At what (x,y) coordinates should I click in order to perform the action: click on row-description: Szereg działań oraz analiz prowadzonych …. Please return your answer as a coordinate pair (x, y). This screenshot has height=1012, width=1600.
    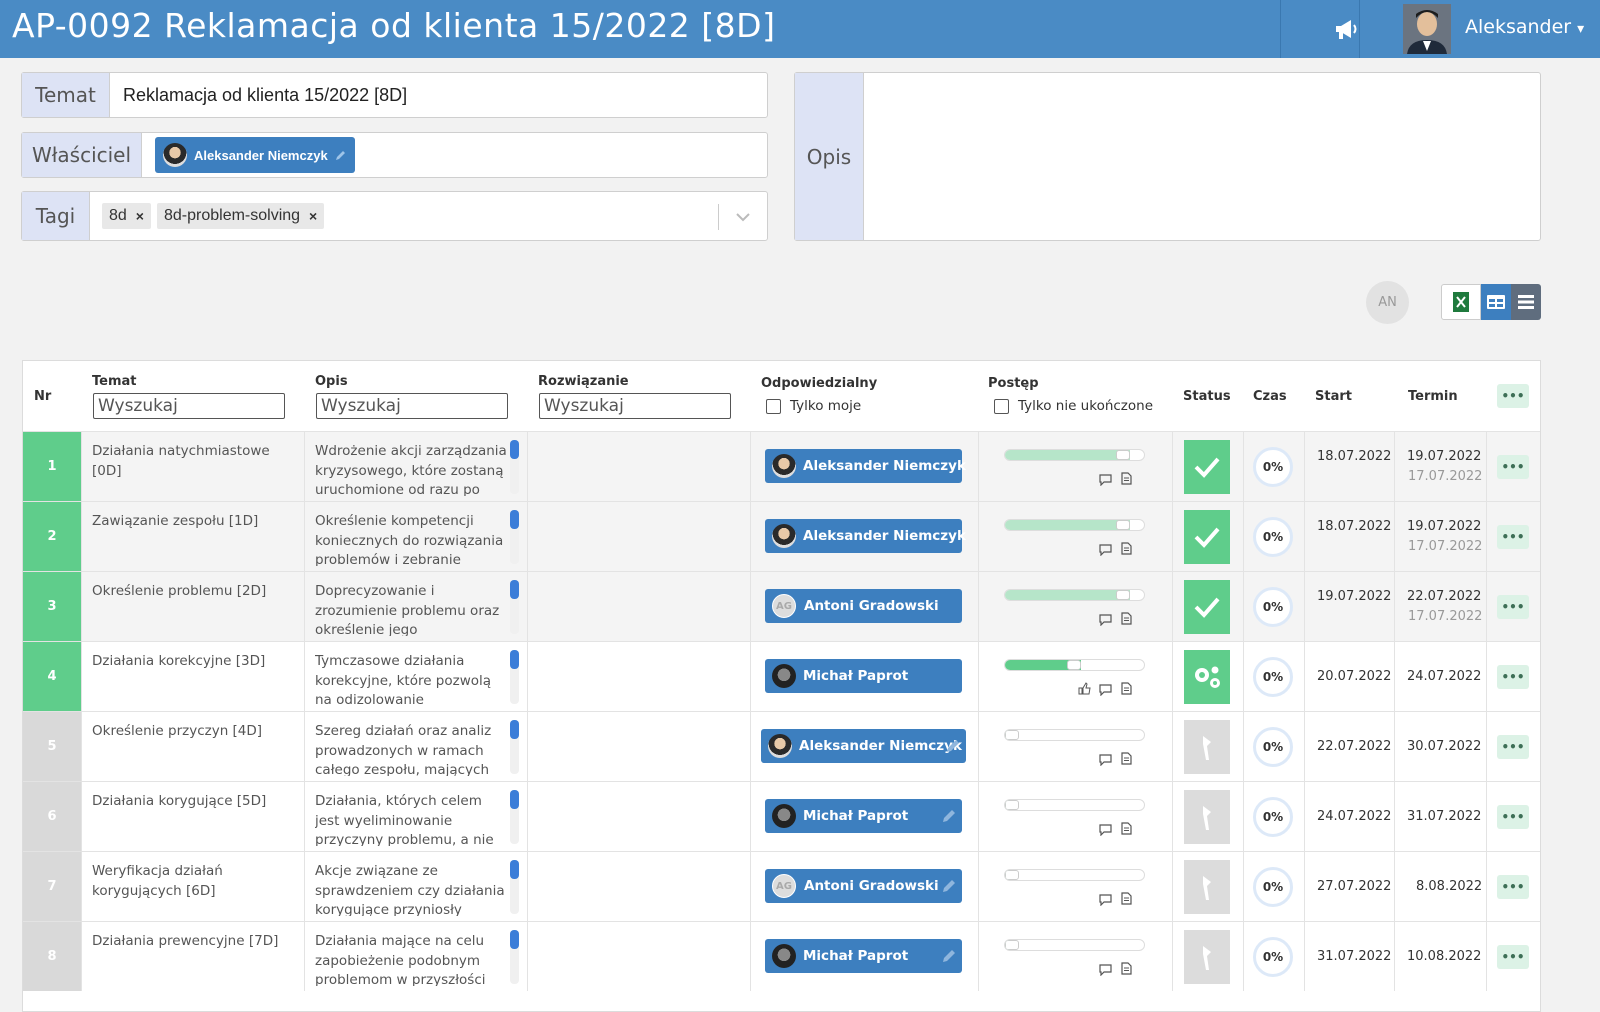
    Looking at the image, I should click on (412, 749).